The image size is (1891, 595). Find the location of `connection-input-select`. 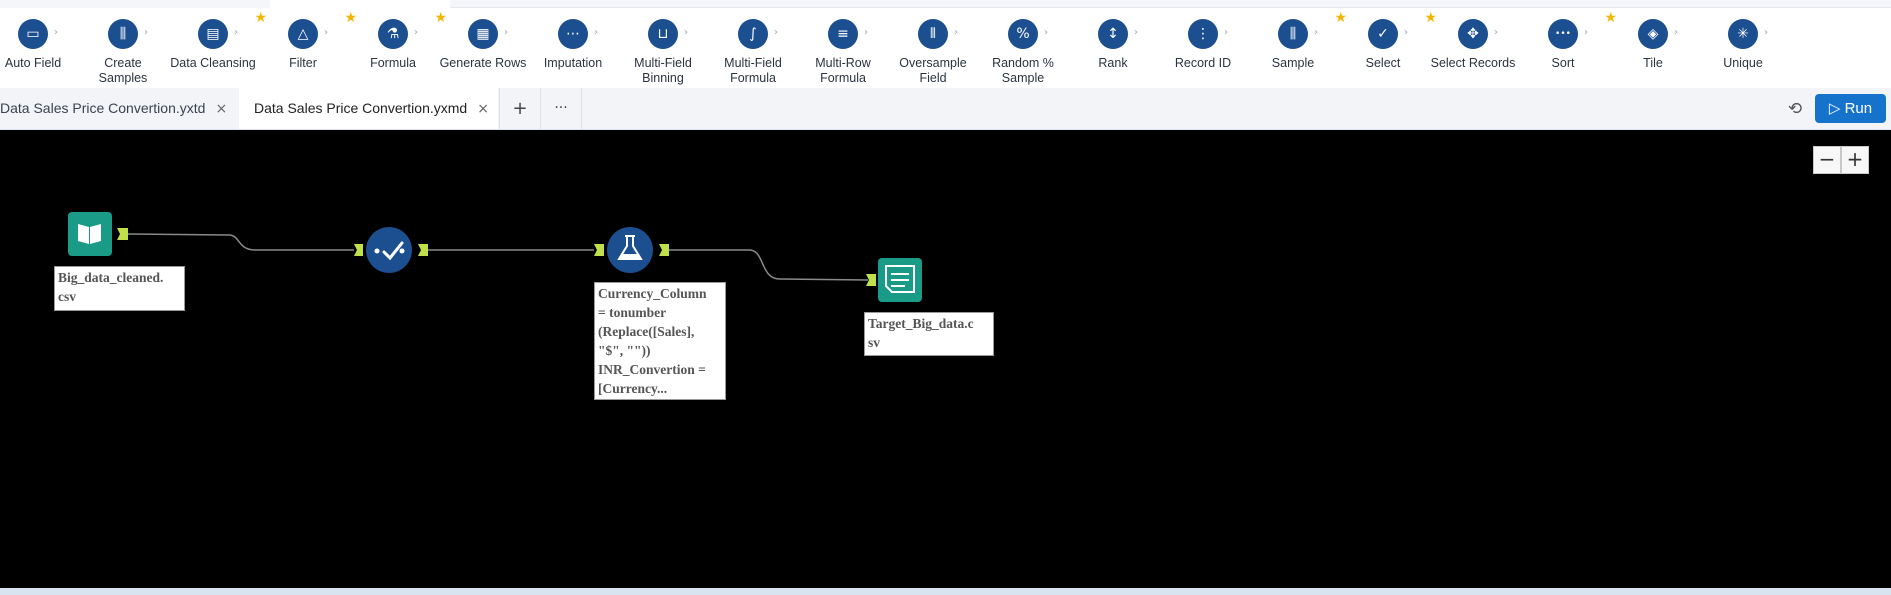

connection-input-select is located at coordinates (240, 242).